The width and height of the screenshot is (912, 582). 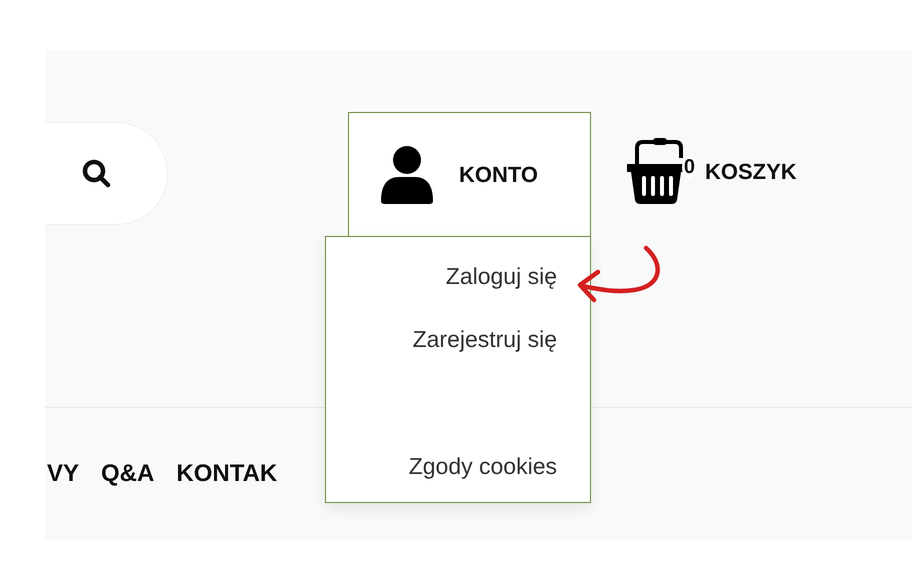 What do you see at coordinates (63, 474) in the screenshot?
I see `nav-link: VY` at bounding box center [63, 474].